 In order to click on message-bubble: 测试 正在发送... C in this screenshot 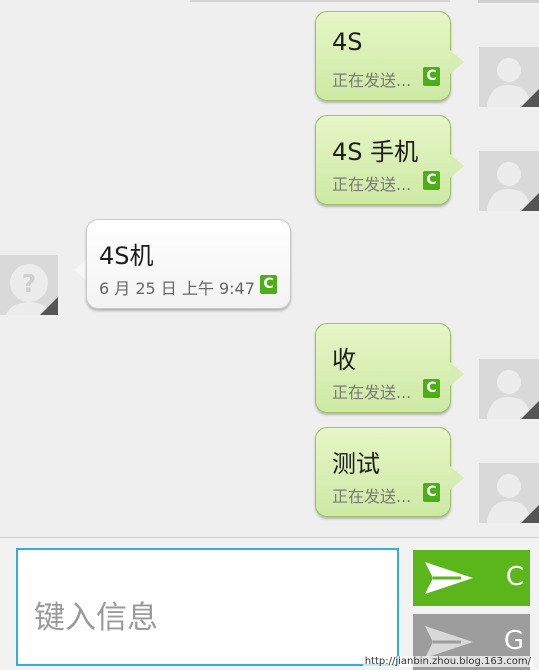, I will do `click(383, 472)`.